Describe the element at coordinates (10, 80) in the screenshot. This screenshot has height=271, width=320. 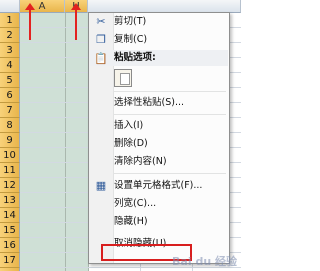
I see `row-header: 5` at that location.